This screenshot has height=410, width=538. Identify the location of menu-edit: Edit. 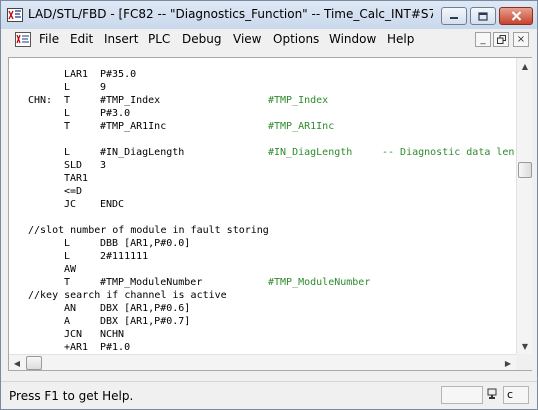
(81, 39).